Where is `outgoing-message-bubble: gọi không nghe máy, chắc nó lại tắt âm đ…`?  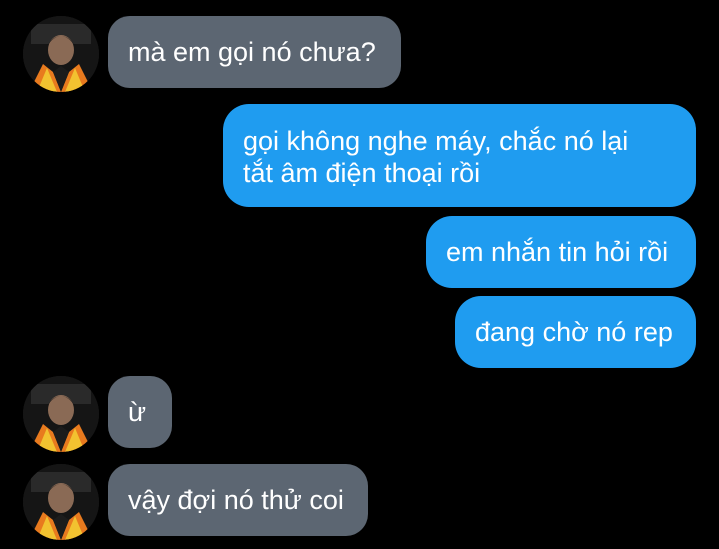
outgoing-message-bubble: gọi không nghe máy, chắc nó lại tắt âm đ… is located at coordinates (459, 155).